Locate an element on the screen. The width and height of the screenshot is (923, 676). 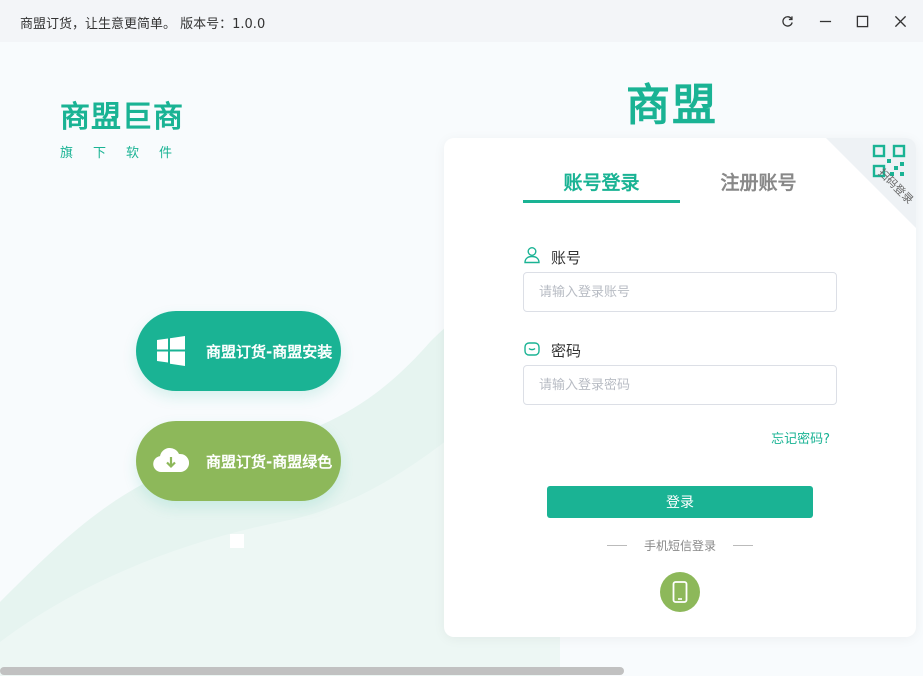
divider-left is located at coordinates (616, 545).